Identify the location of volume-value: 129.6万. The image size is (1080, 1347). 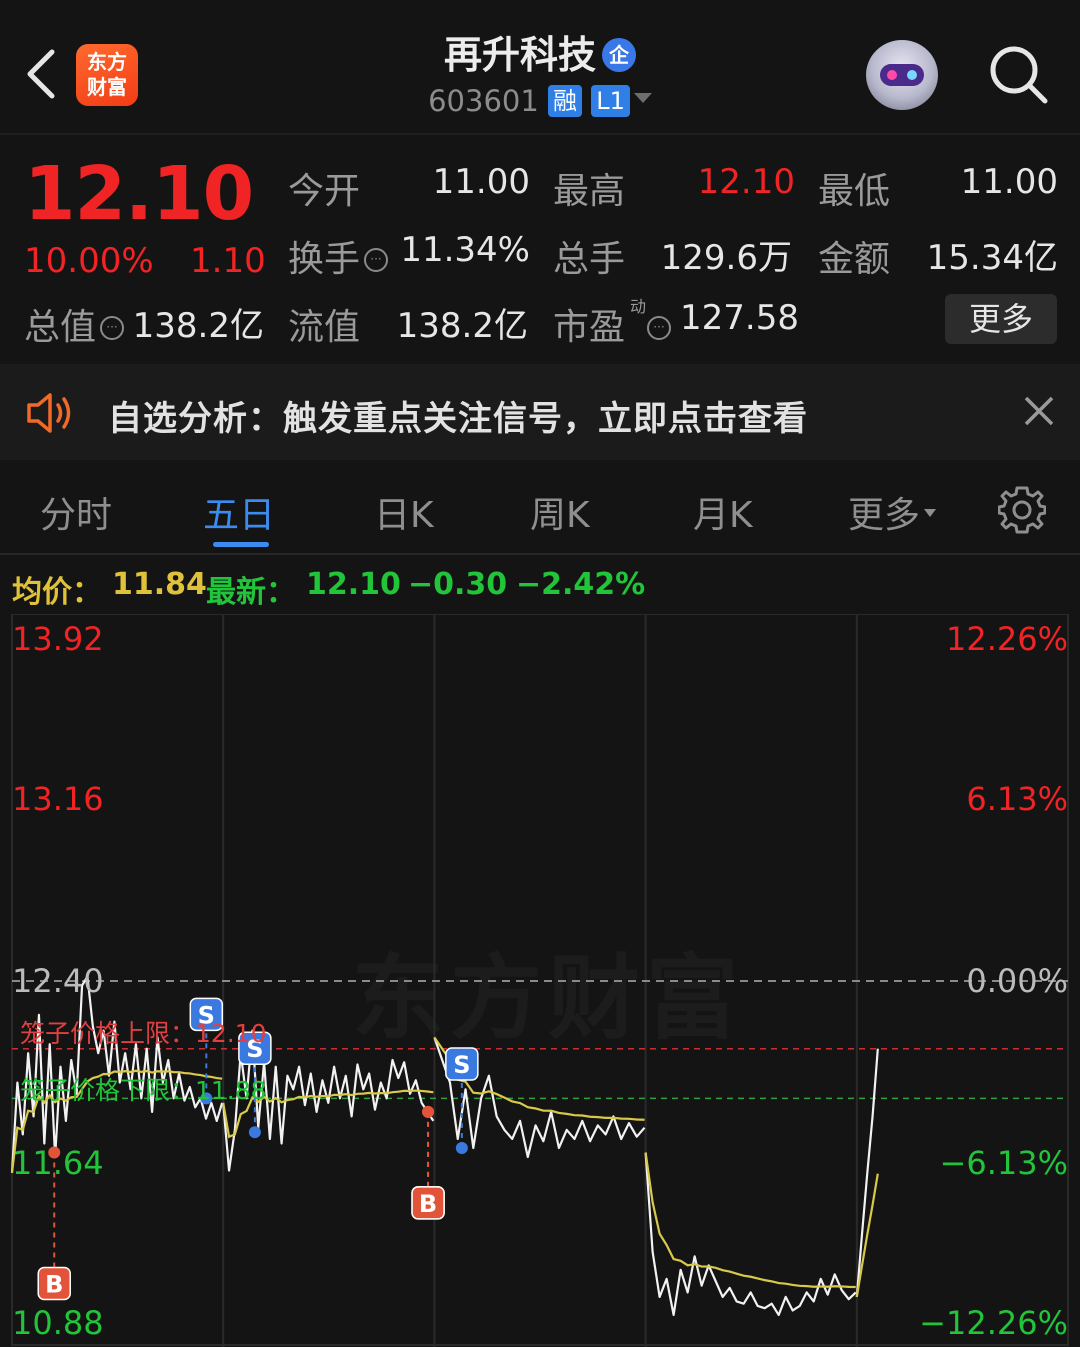
(726, 258).